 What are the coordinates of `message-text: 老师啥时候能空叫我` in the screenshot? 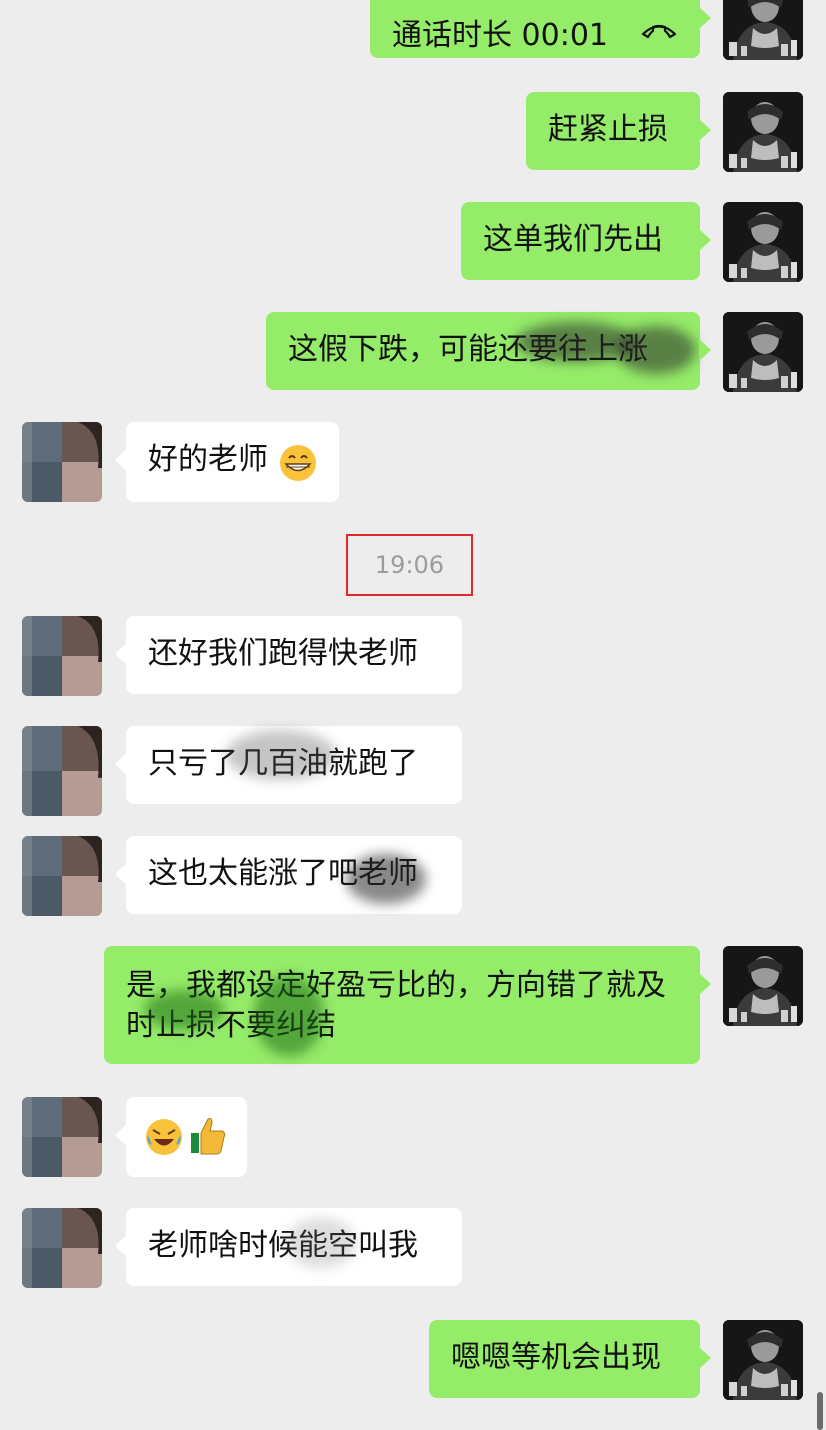 It's located at (283, 1245).